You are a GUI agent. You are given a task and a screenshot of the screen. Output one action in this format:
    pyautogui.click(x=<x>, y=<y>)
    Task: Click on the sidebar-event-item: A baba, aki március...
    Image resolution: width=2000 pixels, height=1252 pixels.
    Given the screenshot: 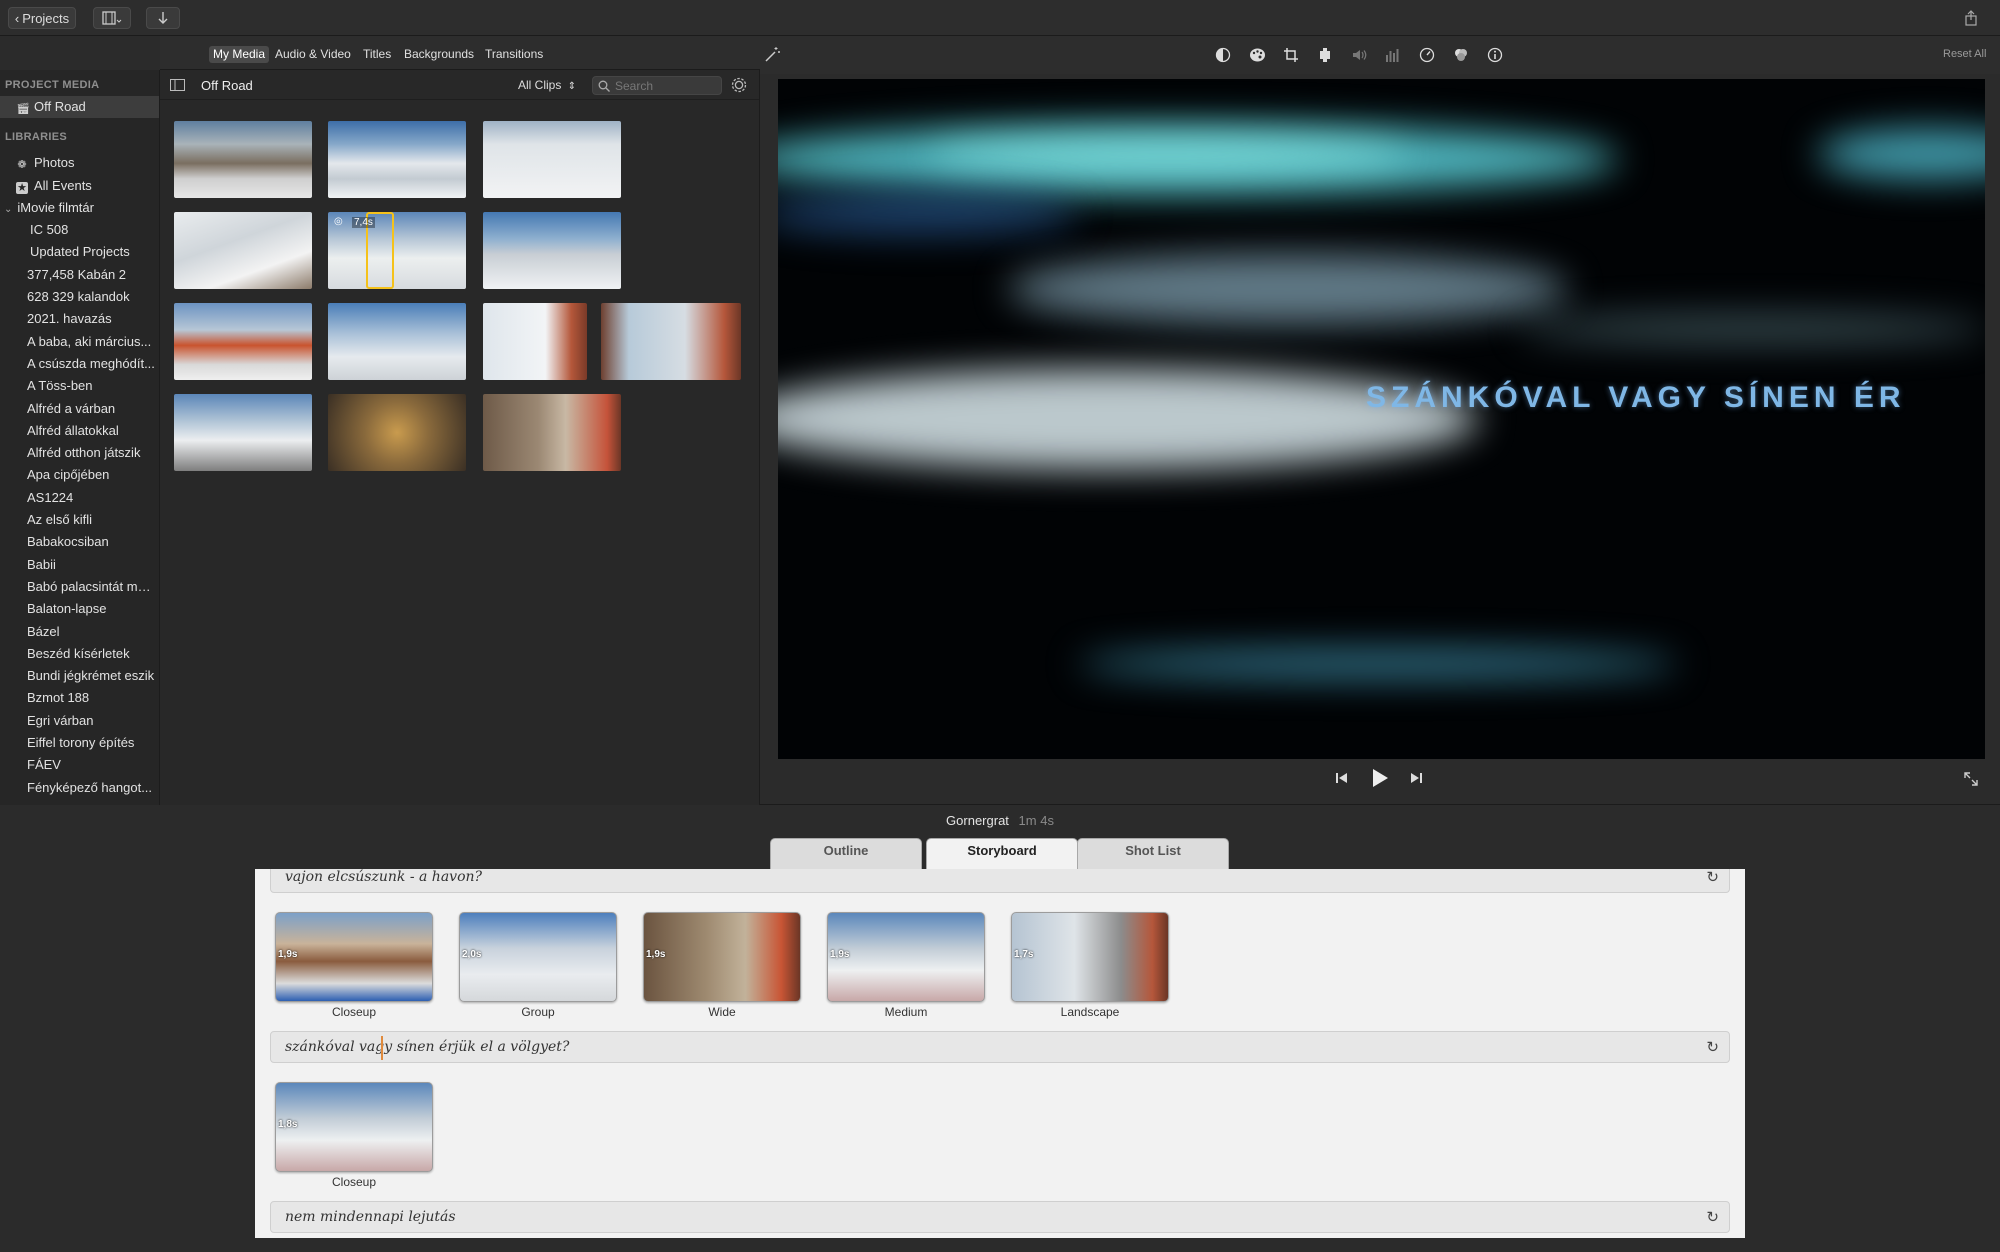 What is the action you would take?
    pyautogui.click(x=79, y=342)
    